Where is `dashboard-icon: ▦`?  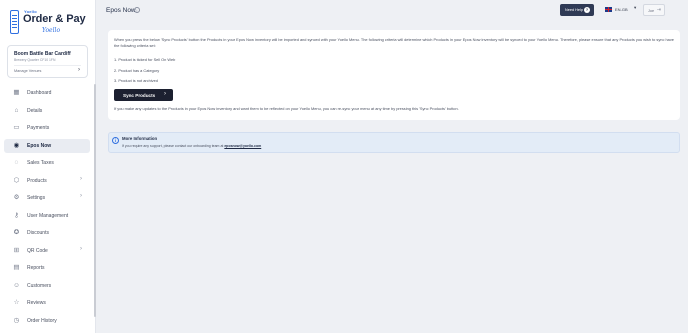 dashboard-icon: ▦ is located at coordinates (16, 92).